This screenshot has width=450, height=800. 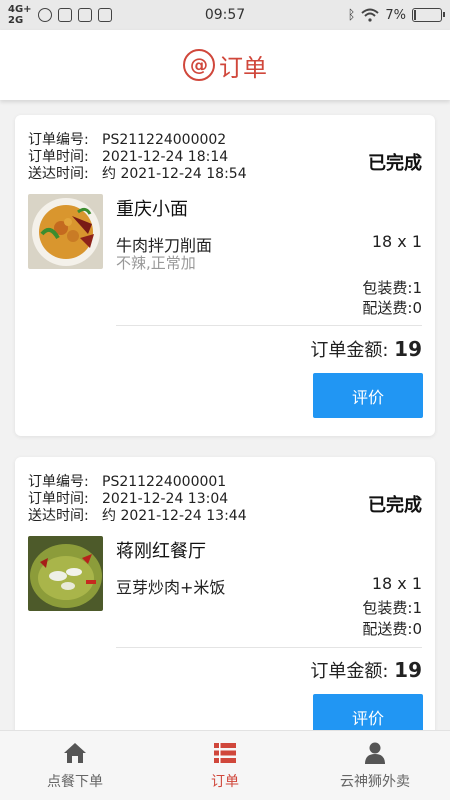 What do you see at coordinates (174, 174) in the screenshot?
I see `delivery-time: 约 2021-12-24 18:54` at bounding box center [174, 174].